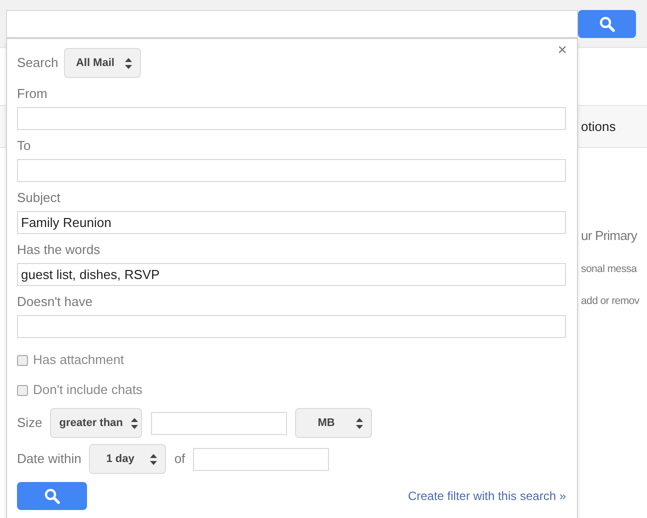 Image resolution: width=647 pixels, height=518 pixels. I want to click on body-text: sonal messa, so click(609, 269).